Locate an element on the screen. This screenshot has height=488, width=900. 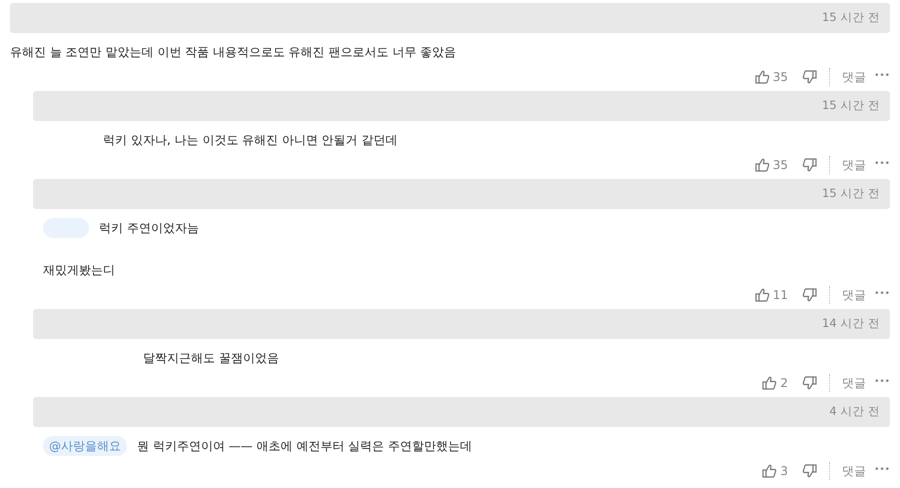
comment-text: 유해진 늘 조연만 맡았는데 이번 작품 내용적으로도 유해진 팬으로서도 너무 좋았음 is located at coordinates (233, 52).